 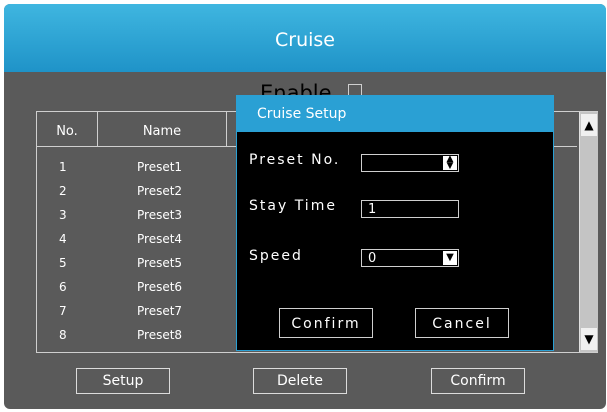 I want to click on table-row: 8 Preset8, so click(x=137, y=338).